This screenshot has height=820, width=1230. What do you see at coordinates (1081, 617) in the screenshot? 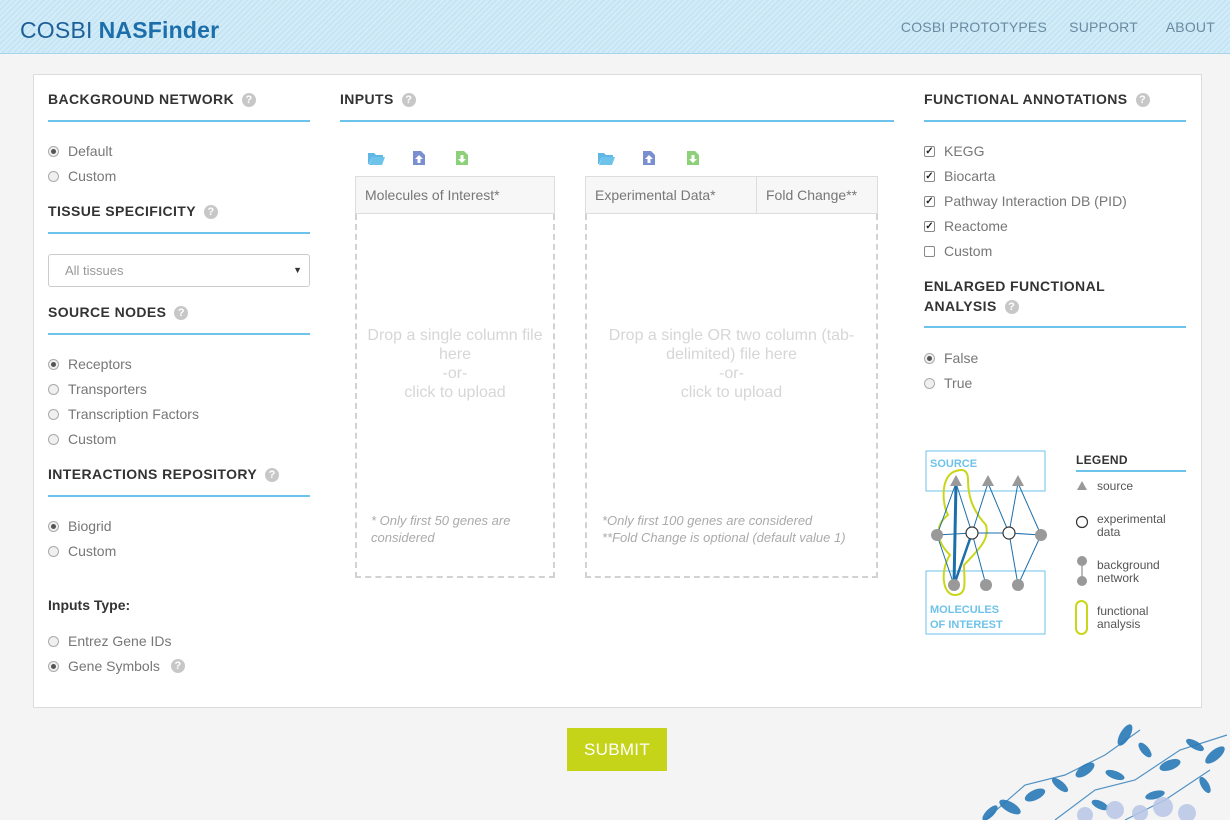
I see `capsule-outline-icon` at bounding box center [1081, 617].